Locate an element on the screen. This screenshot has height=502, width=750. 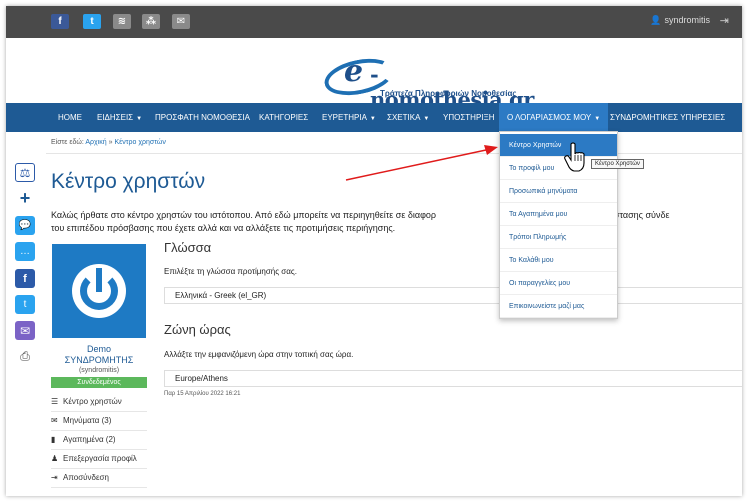
arrow-head is located at coordinates (491, 150).